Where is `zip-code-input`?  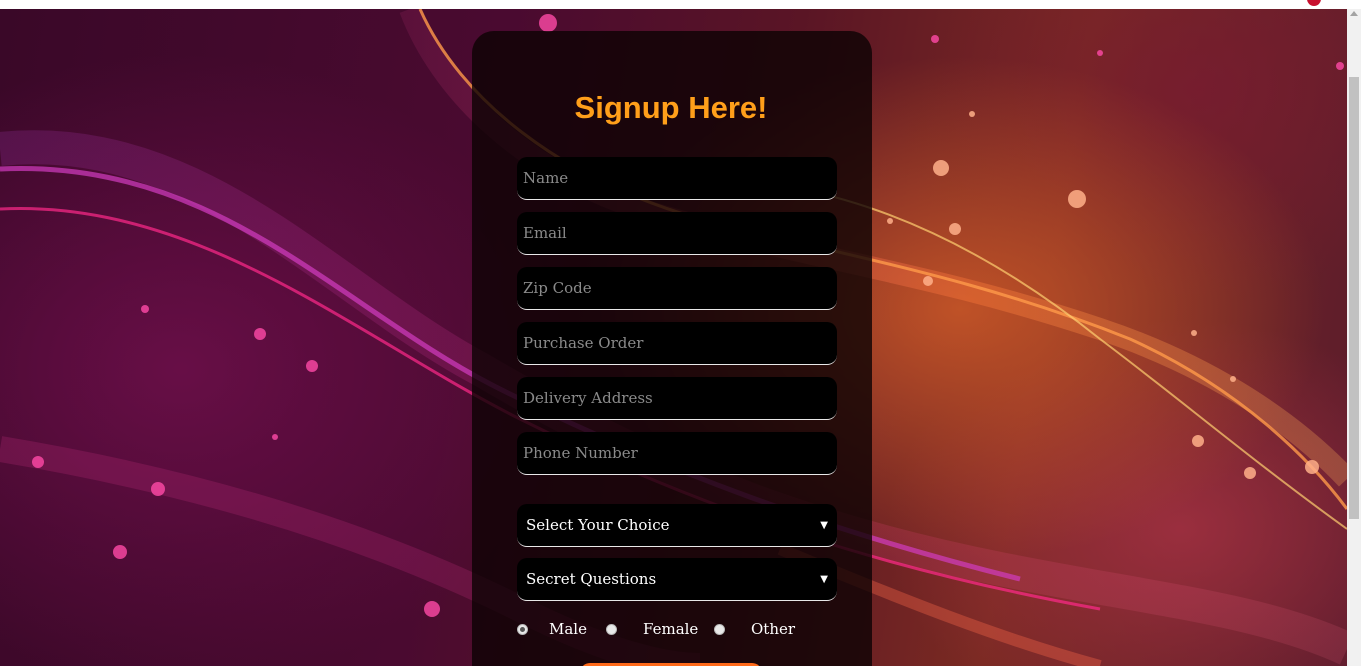
zip-code-input is located at coordinates (677, 288).